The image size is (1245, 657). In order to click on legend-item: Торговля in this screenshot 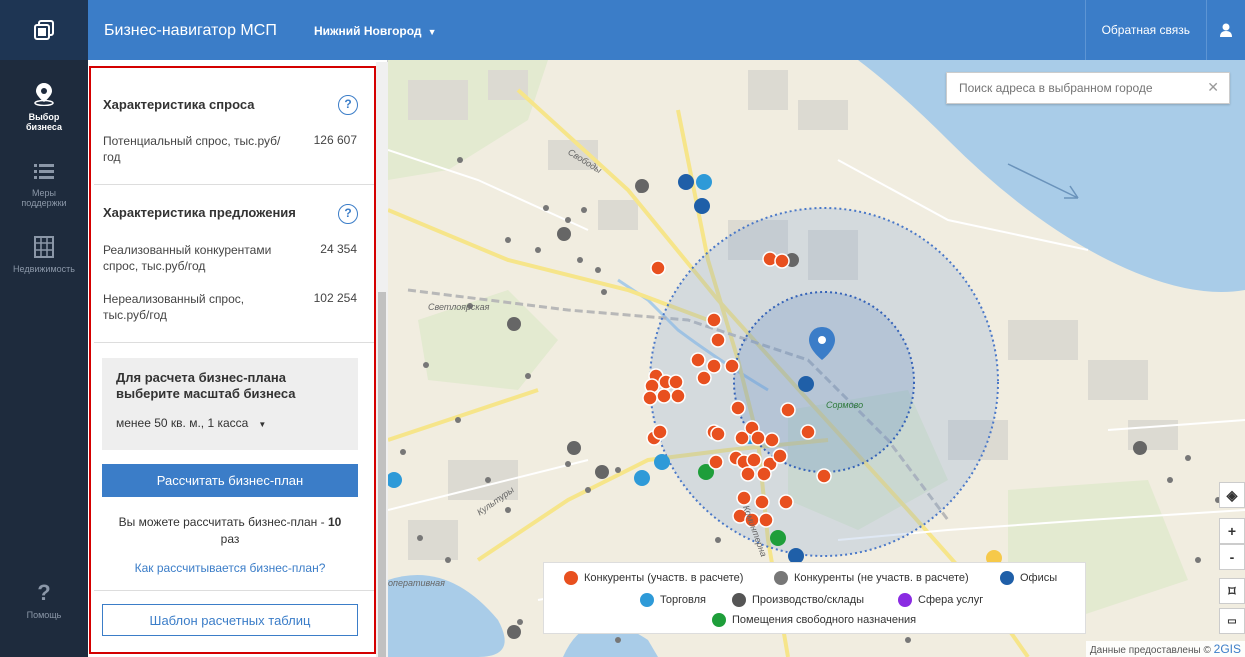, I will do `click(673, 600)`.